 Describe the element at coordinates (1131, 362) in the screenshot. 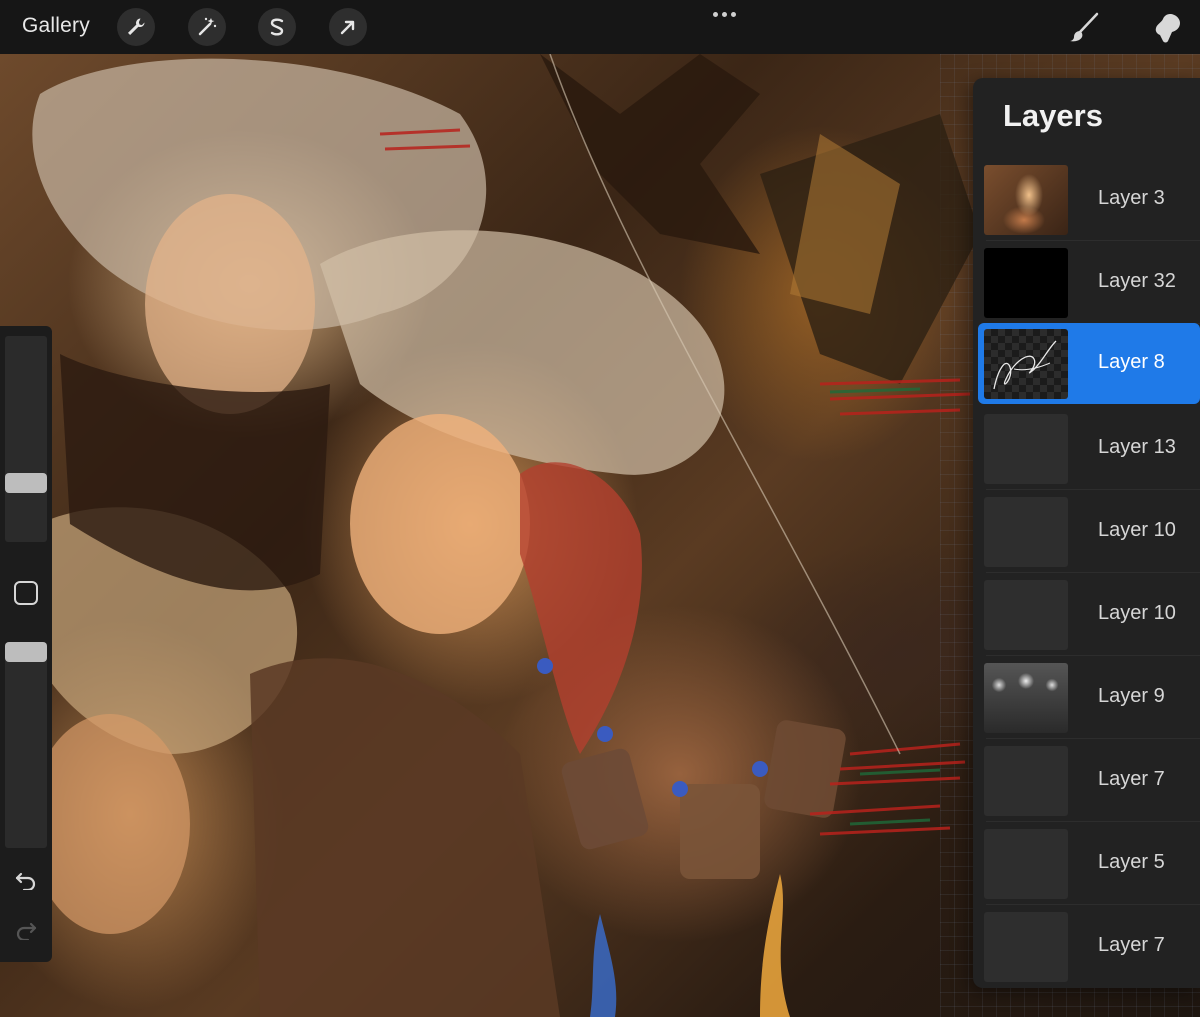

I see `layer-name: Layer 8` at that location.